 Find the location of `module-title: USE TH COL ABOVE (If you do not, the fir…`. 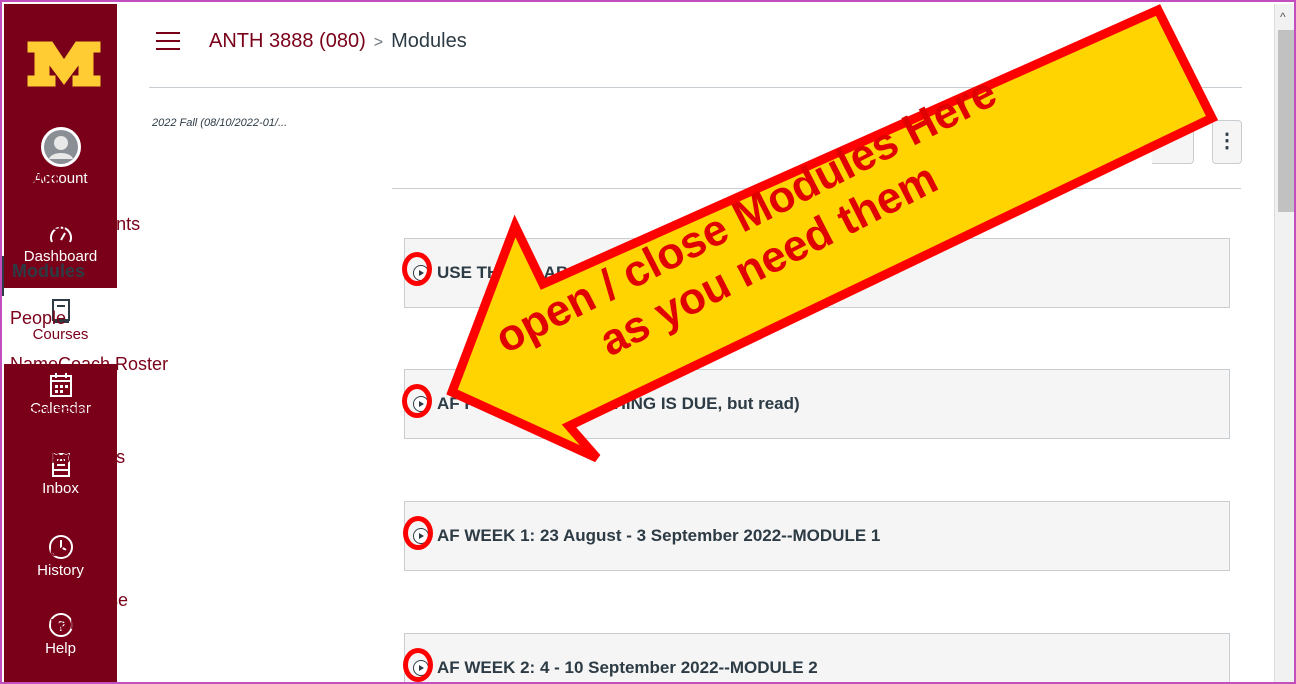

module-title: USE TH COL ABOVE (If you do not, the fir… is located at coordinates (638, 272).